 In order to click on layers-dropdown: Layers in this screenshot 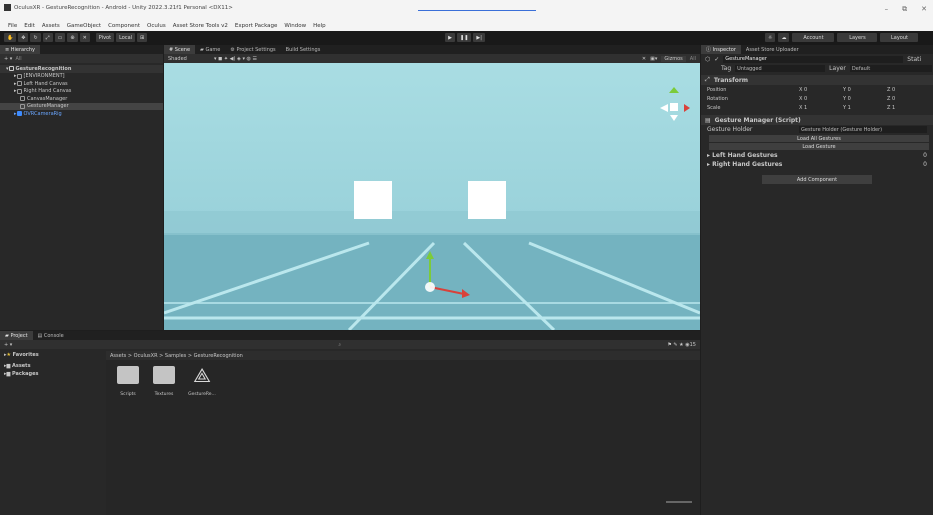, I will do `click(857, 37)`.